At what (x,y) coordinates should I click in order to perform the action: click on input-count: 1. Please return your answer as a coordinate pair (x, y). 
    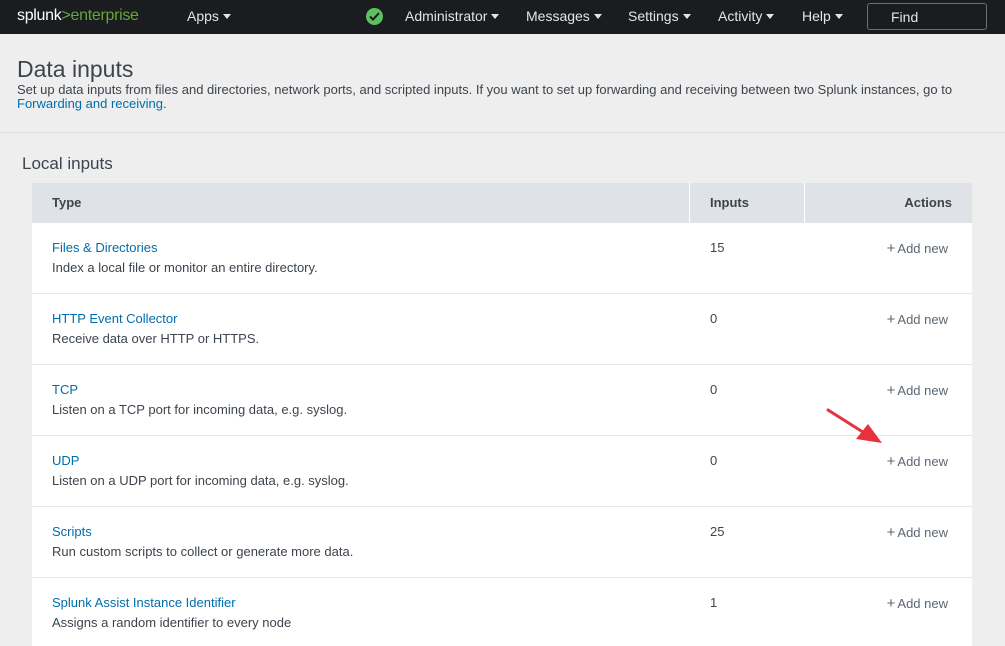
    Looking at the image, I should click on (714, 602).